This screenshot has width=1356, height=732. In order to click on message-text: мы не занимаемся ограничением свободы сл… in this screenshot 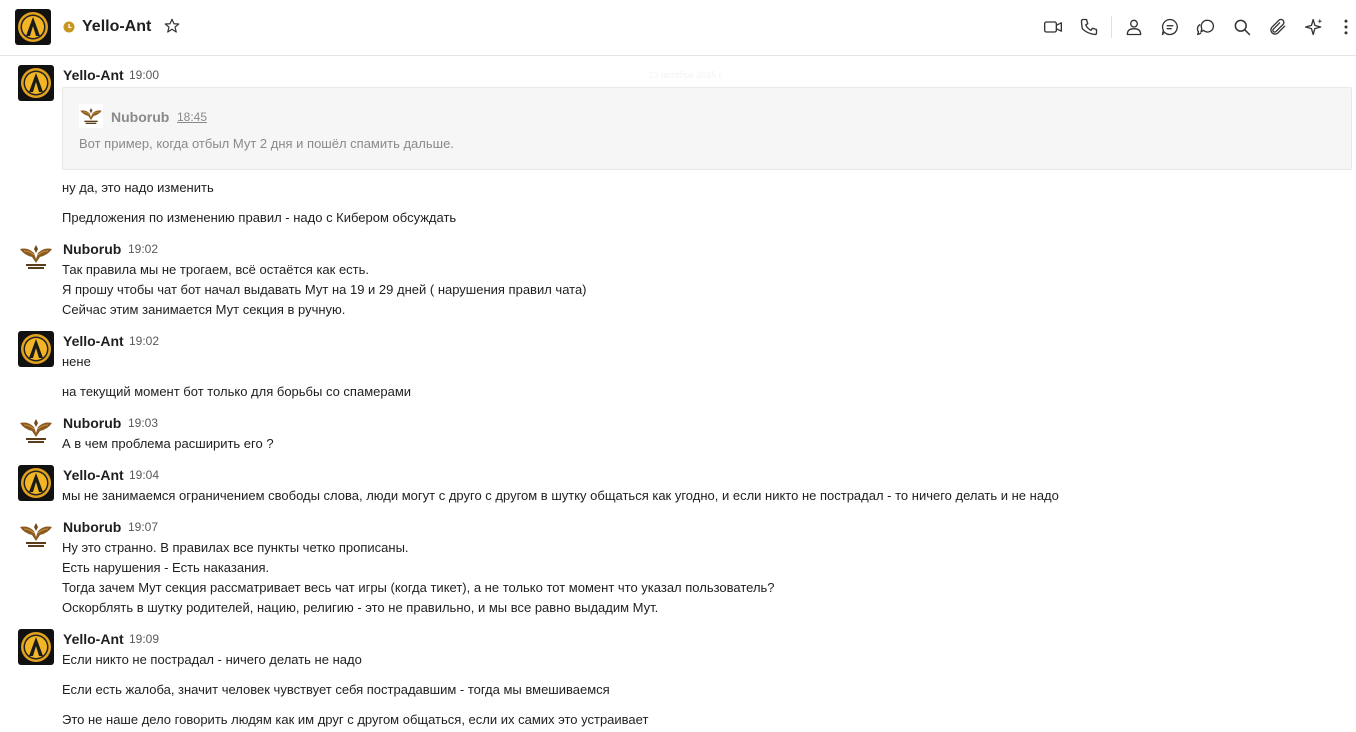, I will do `click(560, 495)`.